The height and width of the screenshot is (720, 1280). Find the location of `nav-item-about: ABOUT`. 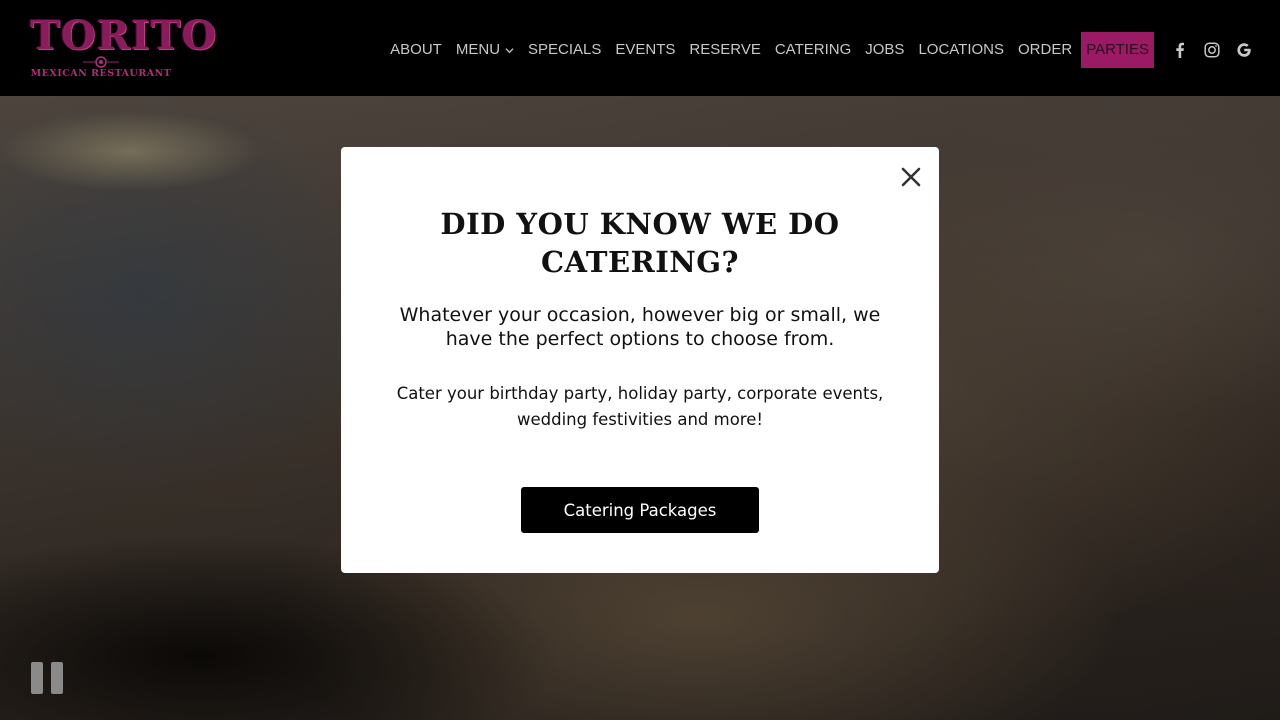

nav-item-about: ABOUT is located at coordinates (416, 50).